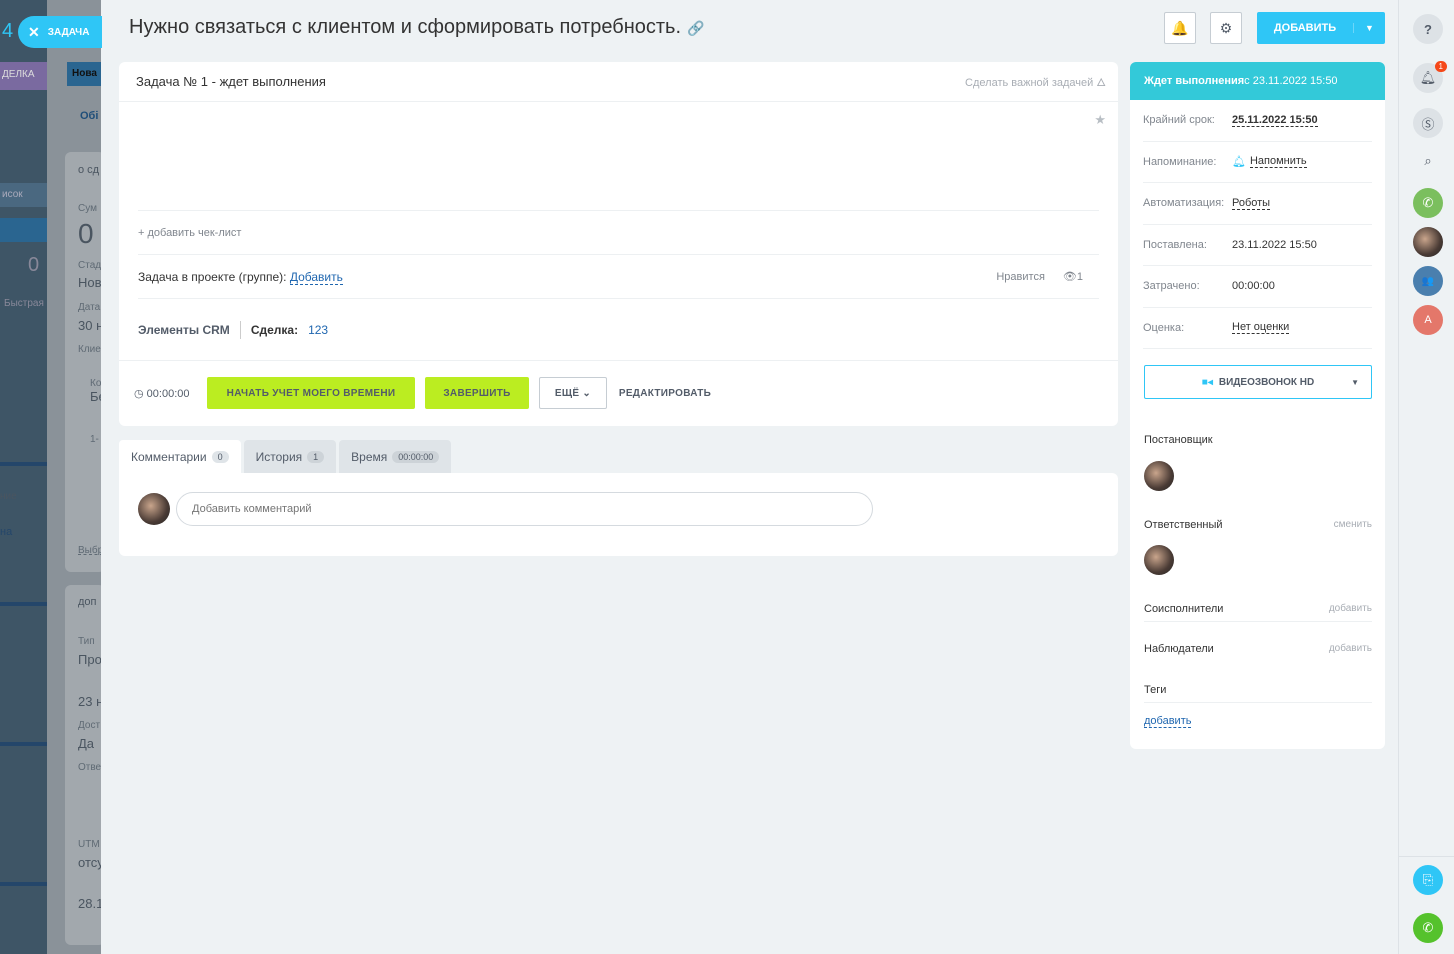  Describe the element at coordinates (1428, 123) in the screenshot. I see `chat-icon: Ⓢ` at that location.